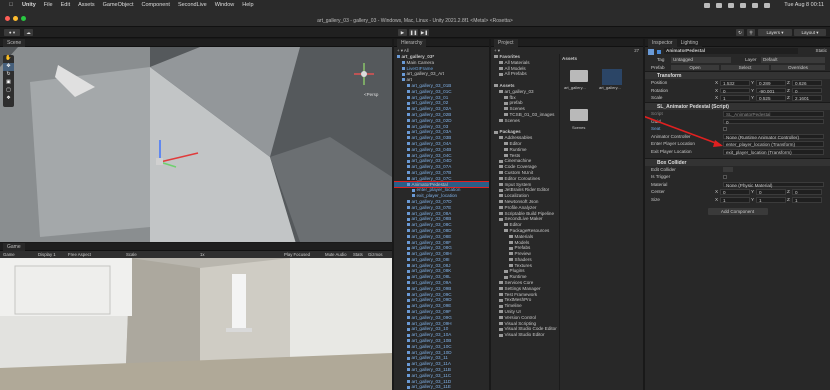 The image size is (830, 390). I want to click on tag-dropdown: Untagged, so click(701, 60).